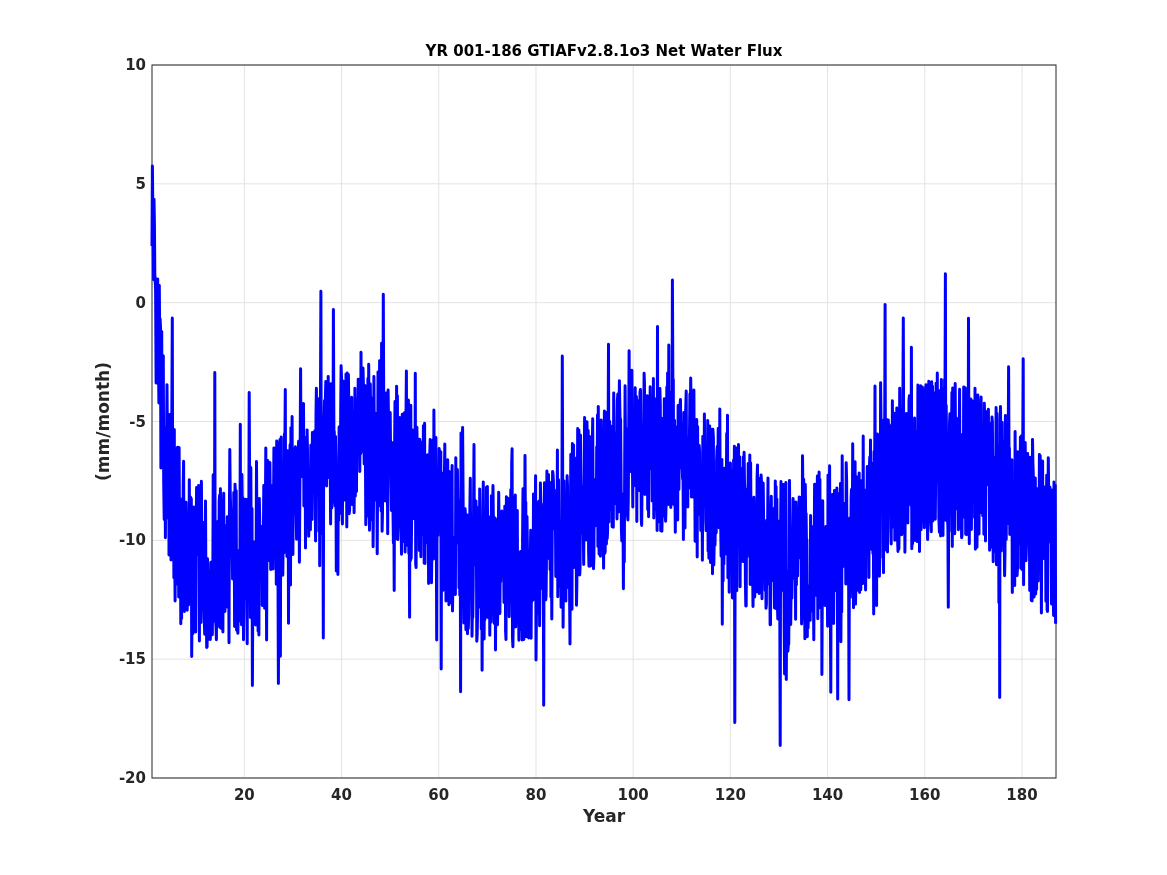 The image size is (1167, 875). What do you see at coordinates (341, 795) in the screenshot?
I see `tick-label: 40` at bounding box center [341, 795].